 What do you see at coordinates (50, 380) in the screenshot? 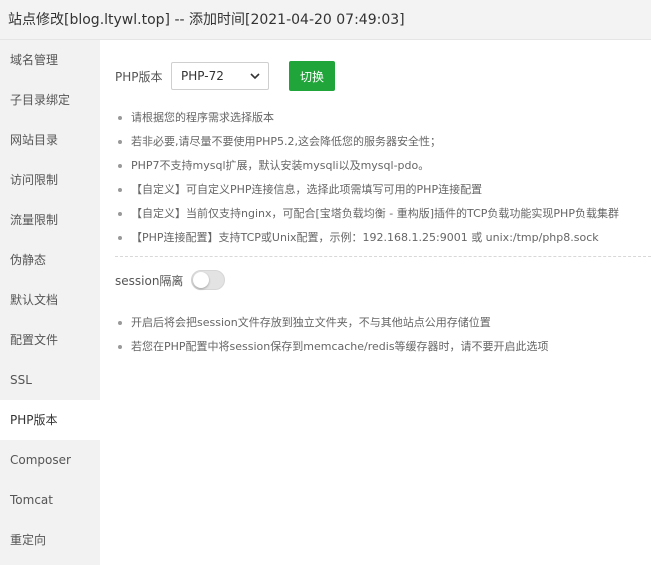
I see `sidebar-item-ssl: SSL` at bounding box center [50, 380].